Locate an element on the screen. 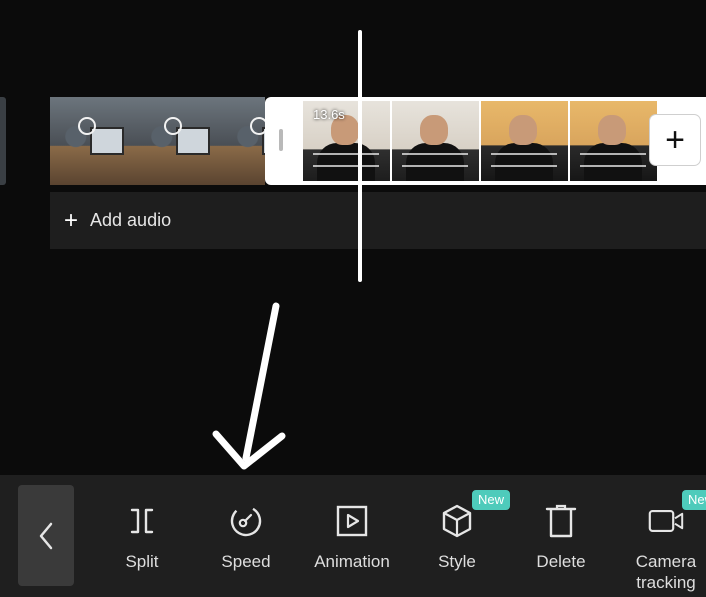 This screenshot has height=597, width=706. animation-icon is located at coordinates (352, 521).